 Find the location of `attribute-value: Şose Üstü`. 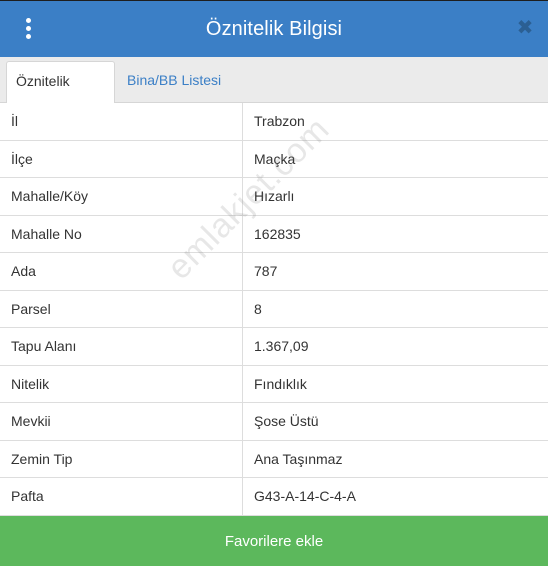

attribute-value: Şose Üstü is located at coordinates (286, 421).